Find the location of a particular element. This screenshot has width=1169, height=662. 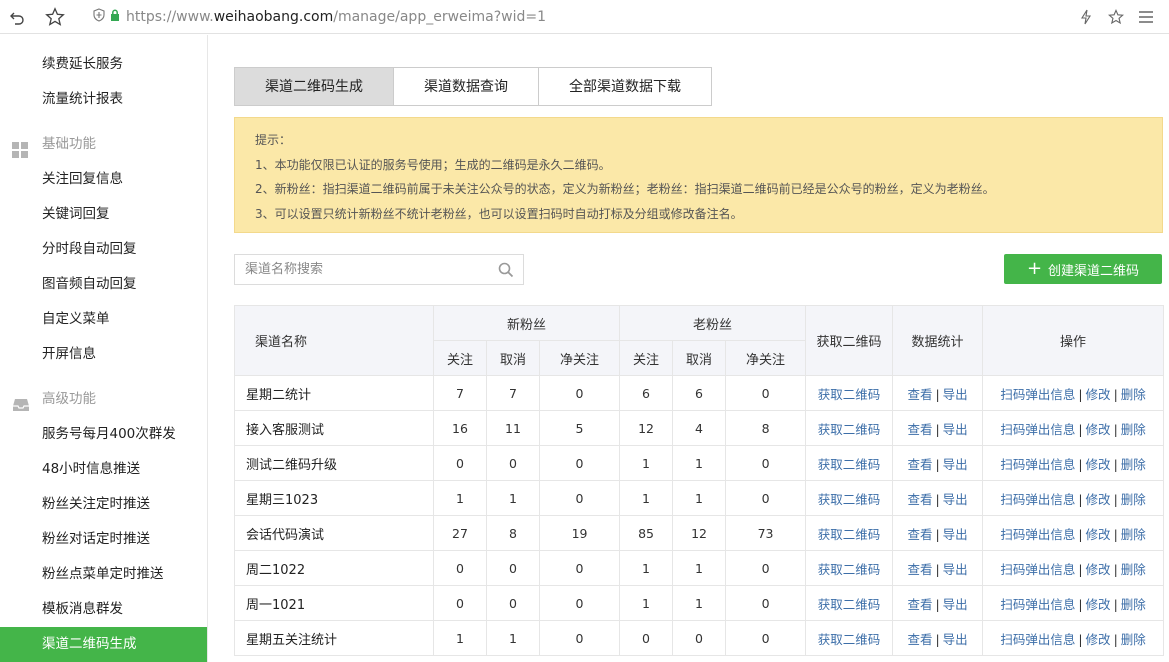

sidebar-item-traffic-report: 流量统计报表 is located at coordinates (103, 99).